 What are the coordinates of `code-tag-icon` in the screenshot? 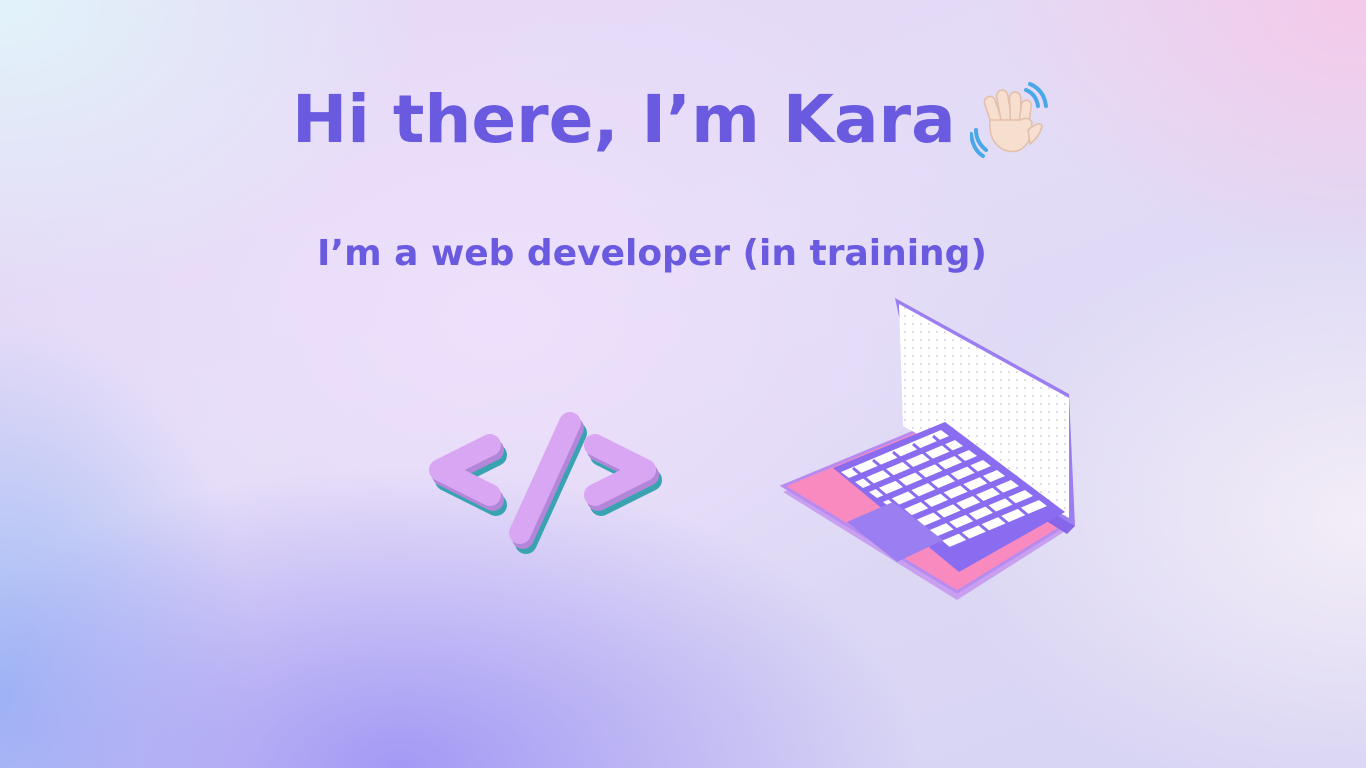 It's located at (545, 483).